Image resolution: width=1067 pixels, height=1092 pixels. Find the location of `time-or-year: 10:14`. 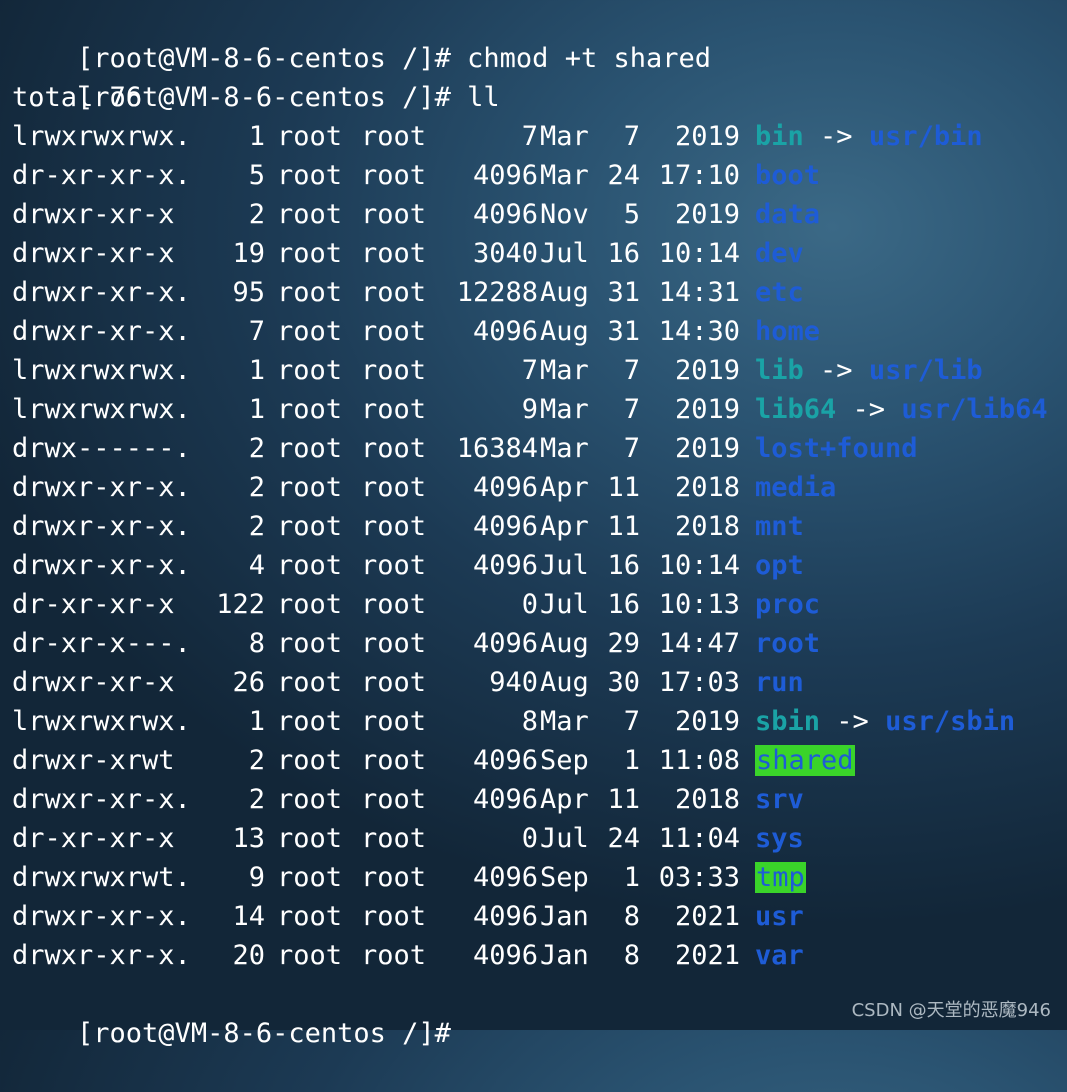

time-or-year: 10:14 is located at coordinates (699, 253).